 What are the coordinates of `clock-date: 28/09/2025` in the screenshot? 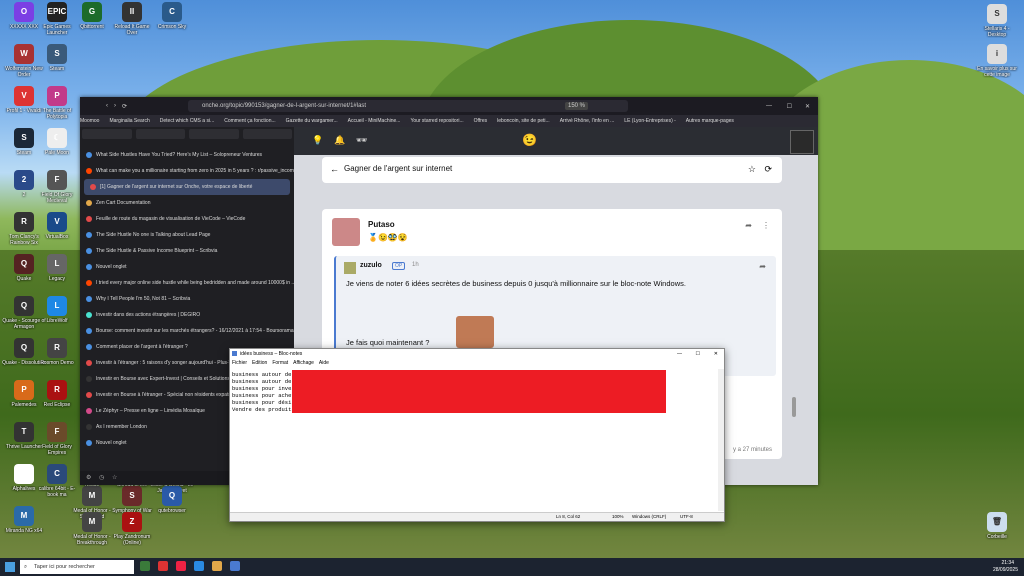 It's located at (1005, 570).